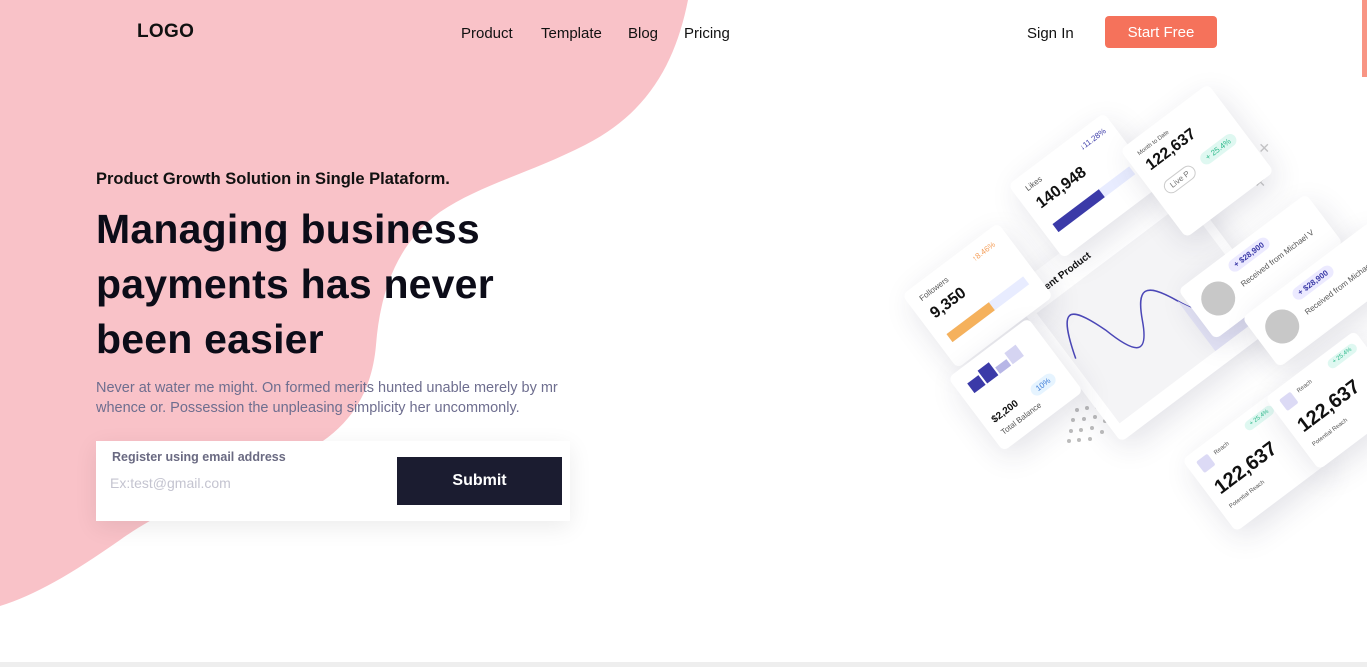  Describe the element at coordinates (199, 457) in the screenshot. I see `email-label: Register using email address` at that location.